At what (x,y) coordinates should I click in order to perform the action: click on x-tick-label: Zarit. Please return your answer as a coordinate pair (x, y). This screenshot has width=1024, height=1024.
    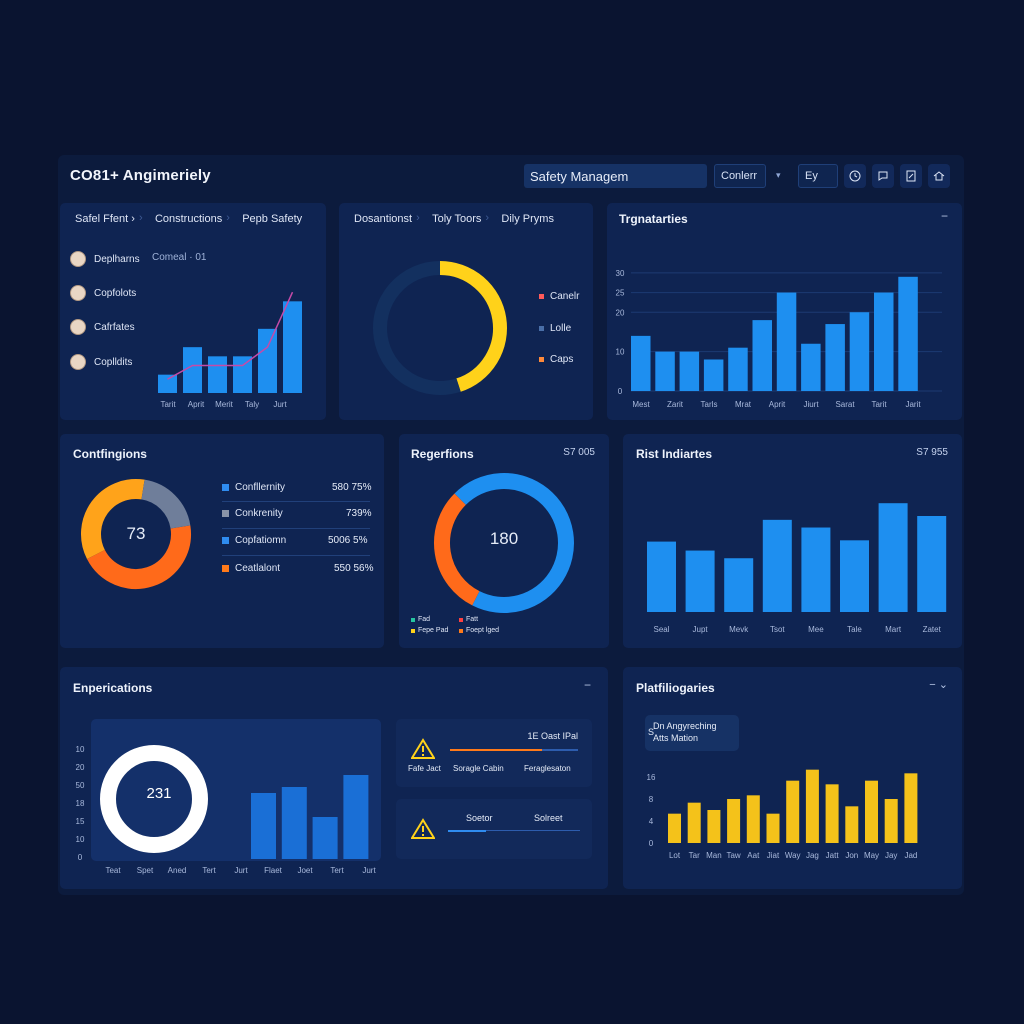
    Looking at the image, I should click on (675, 404).